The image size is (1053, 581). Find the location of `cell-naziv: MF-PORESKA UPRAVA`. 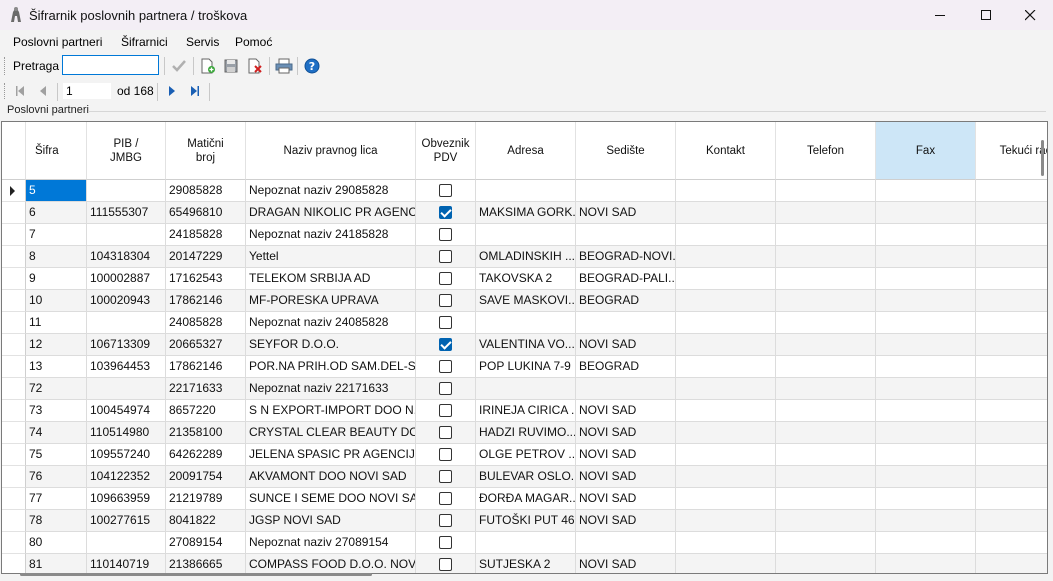

cell-naziv: MF-PORESKA UPRAVA is located at coordinates (331, 301).